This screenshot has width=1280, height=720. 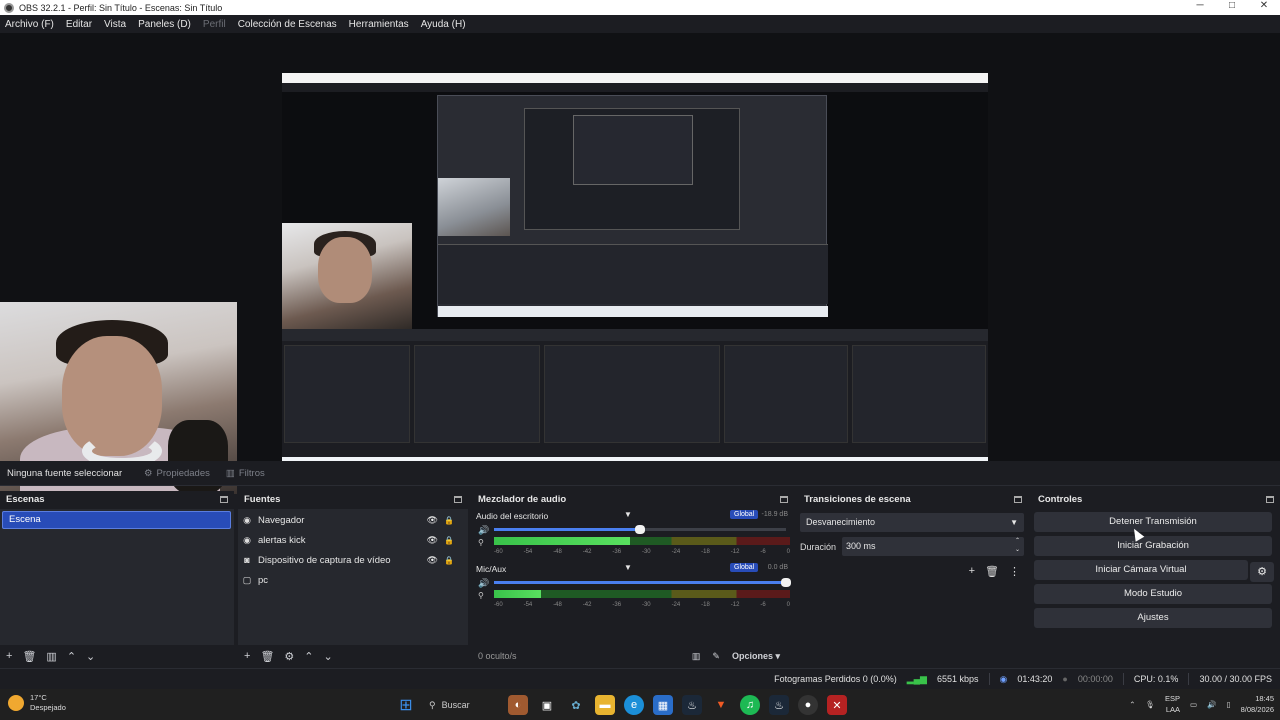 What do you see at coordinates (462, 705) in the screenshot?
I see `taskbar-search: ⚲ Buscar` at bounding box center [462, 705].